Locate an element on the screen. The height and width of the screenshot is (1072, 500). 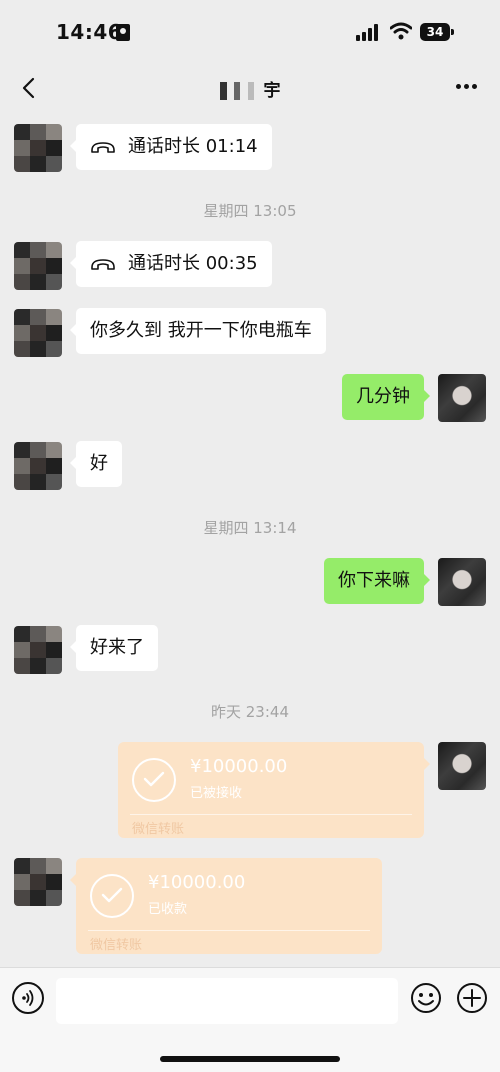
message-bubble-sent: 你下来嘛 is located at coordinates (377, 581).